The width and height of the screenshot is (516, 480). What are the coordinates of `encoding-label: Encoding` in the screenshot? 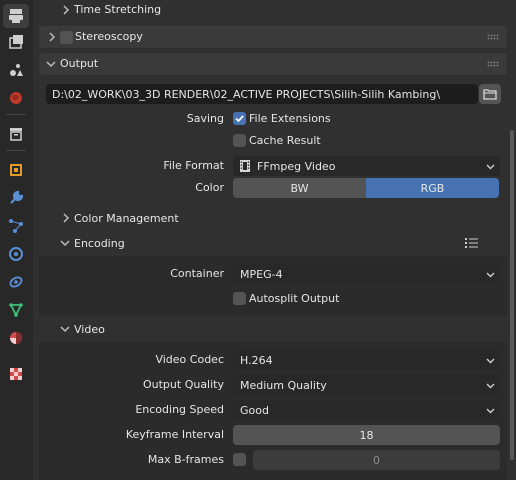 It's located at (99, 243).